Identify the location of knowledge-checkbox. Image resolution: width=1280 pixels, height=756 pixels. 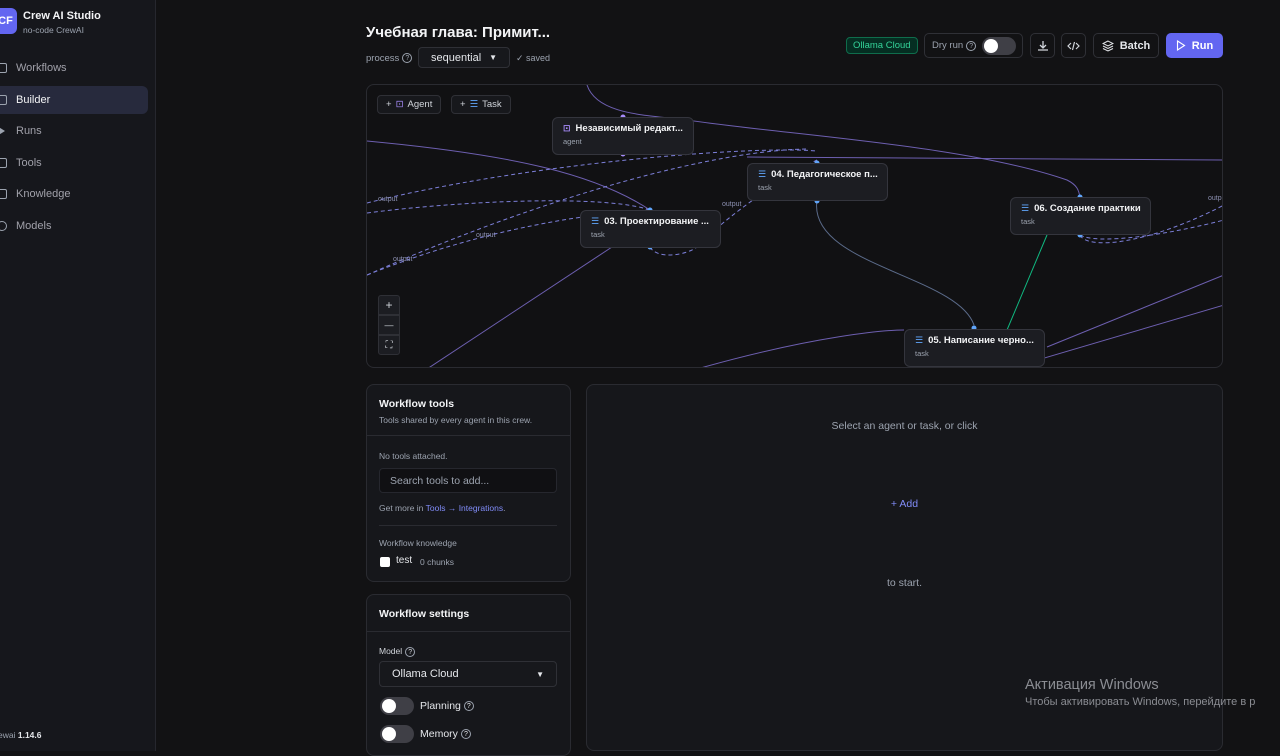
(385, 562).